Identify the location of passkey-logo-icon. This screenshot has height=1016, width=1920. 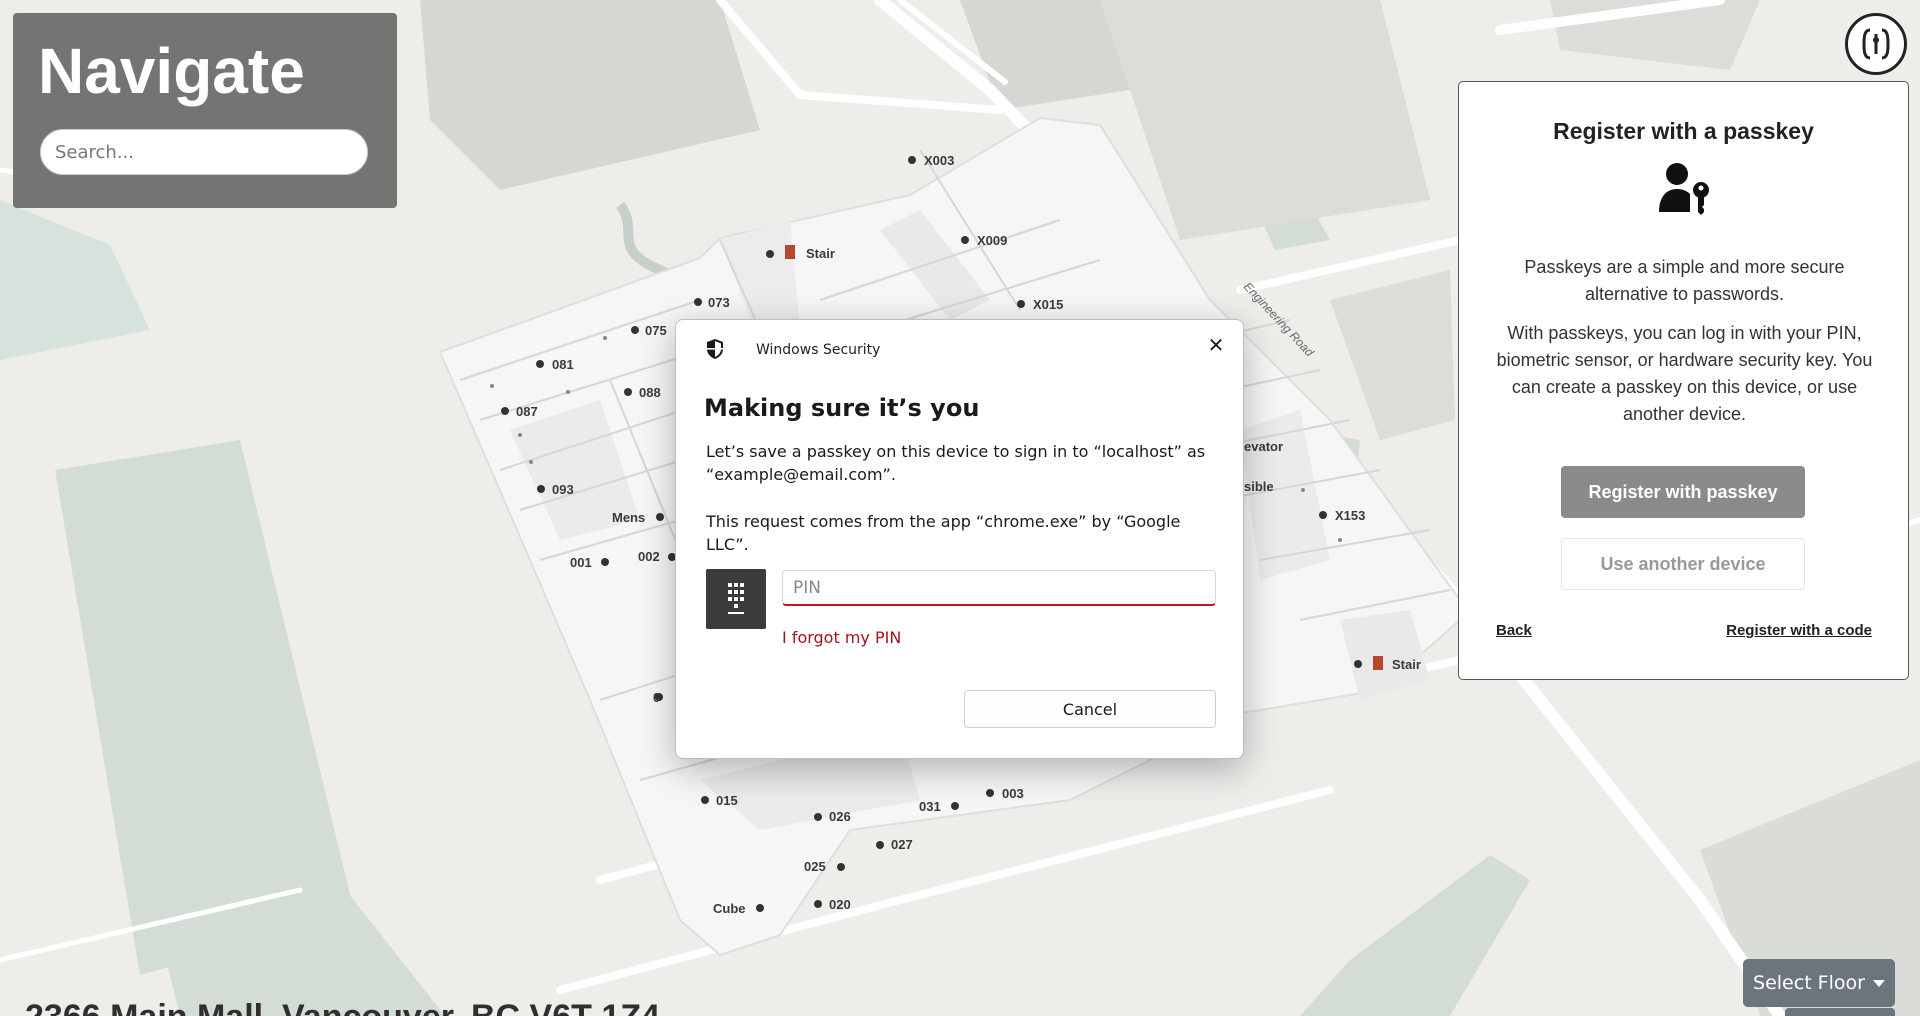
(1876, 44).